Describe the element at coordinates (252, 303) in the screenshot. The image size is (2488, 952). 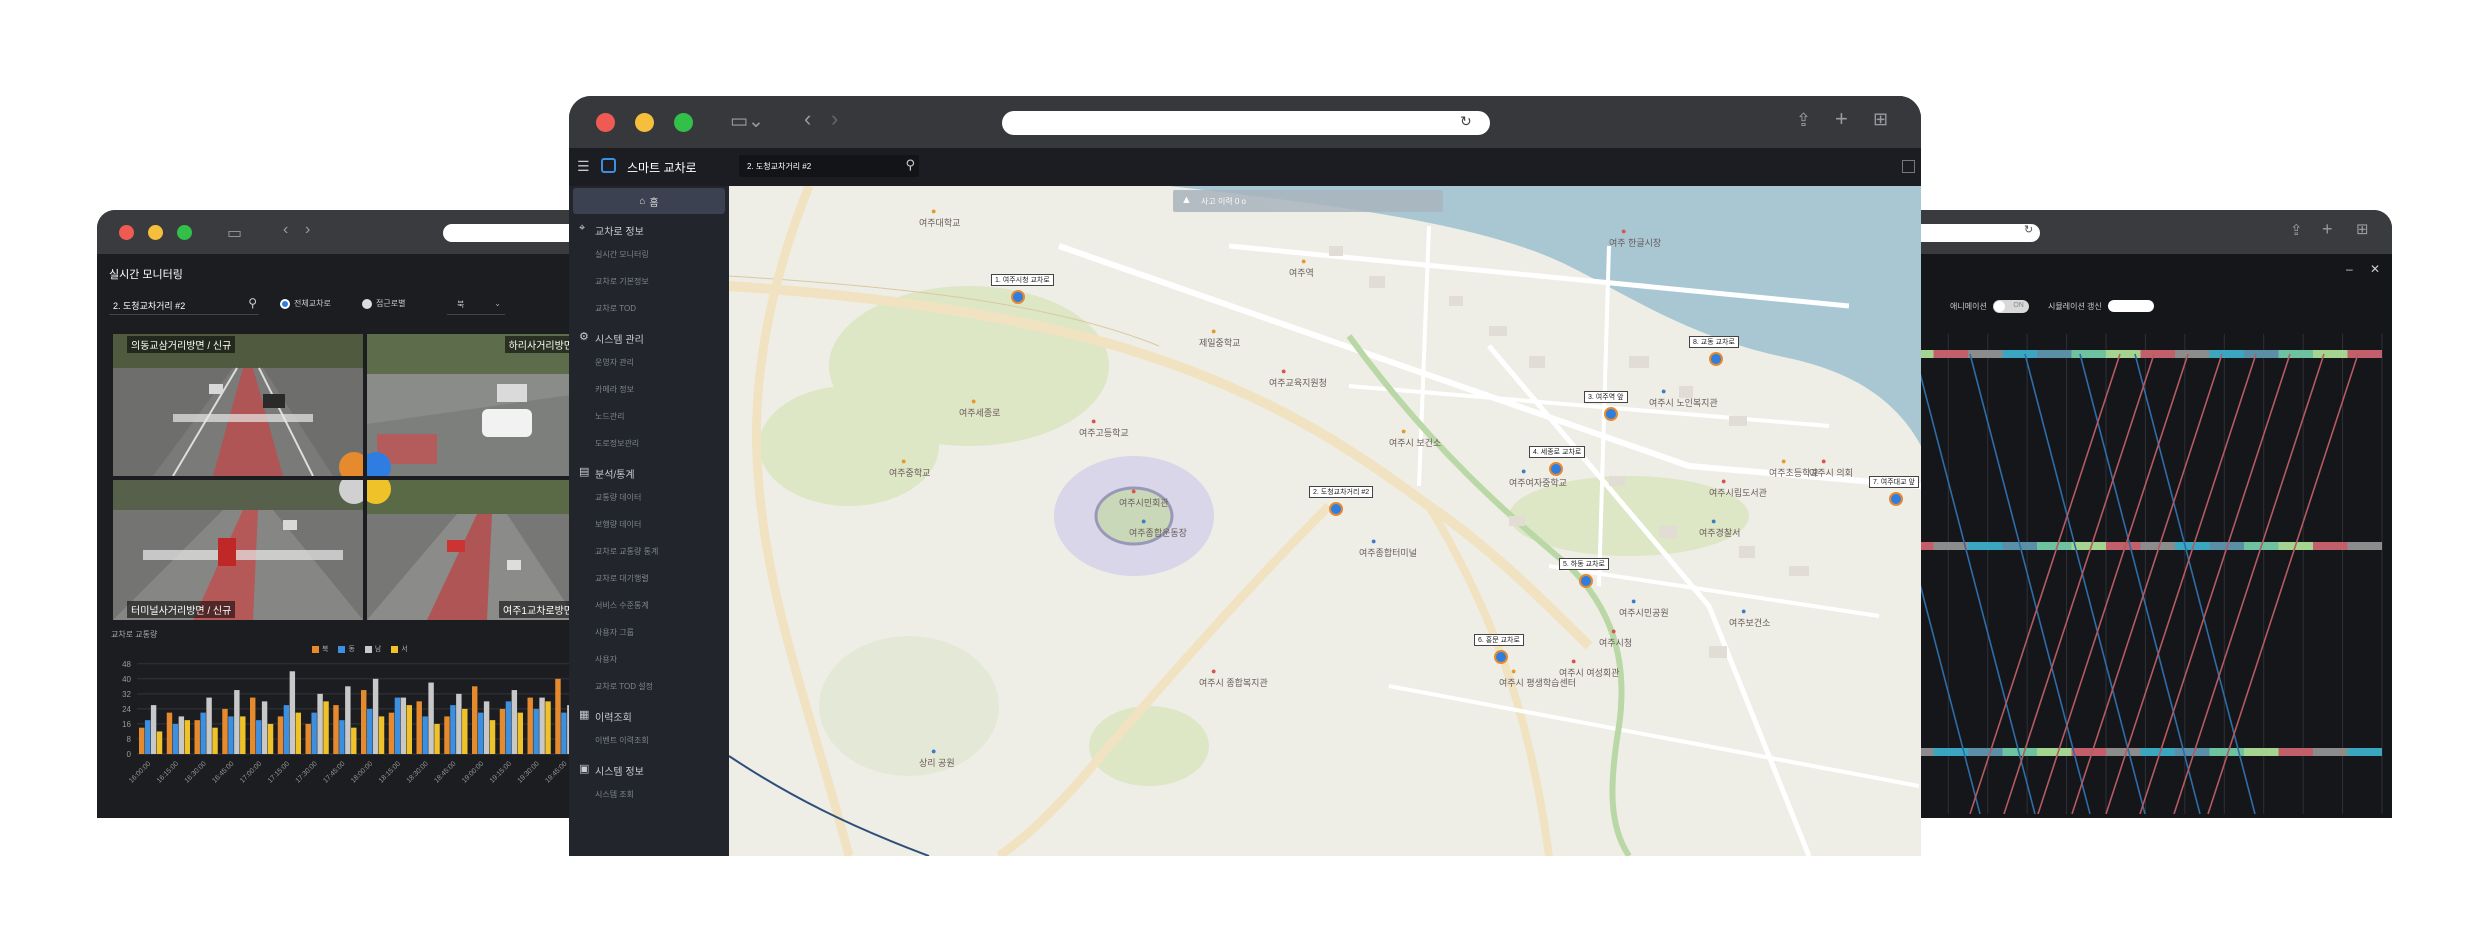
I see `search-icon: ⚲` at that location.